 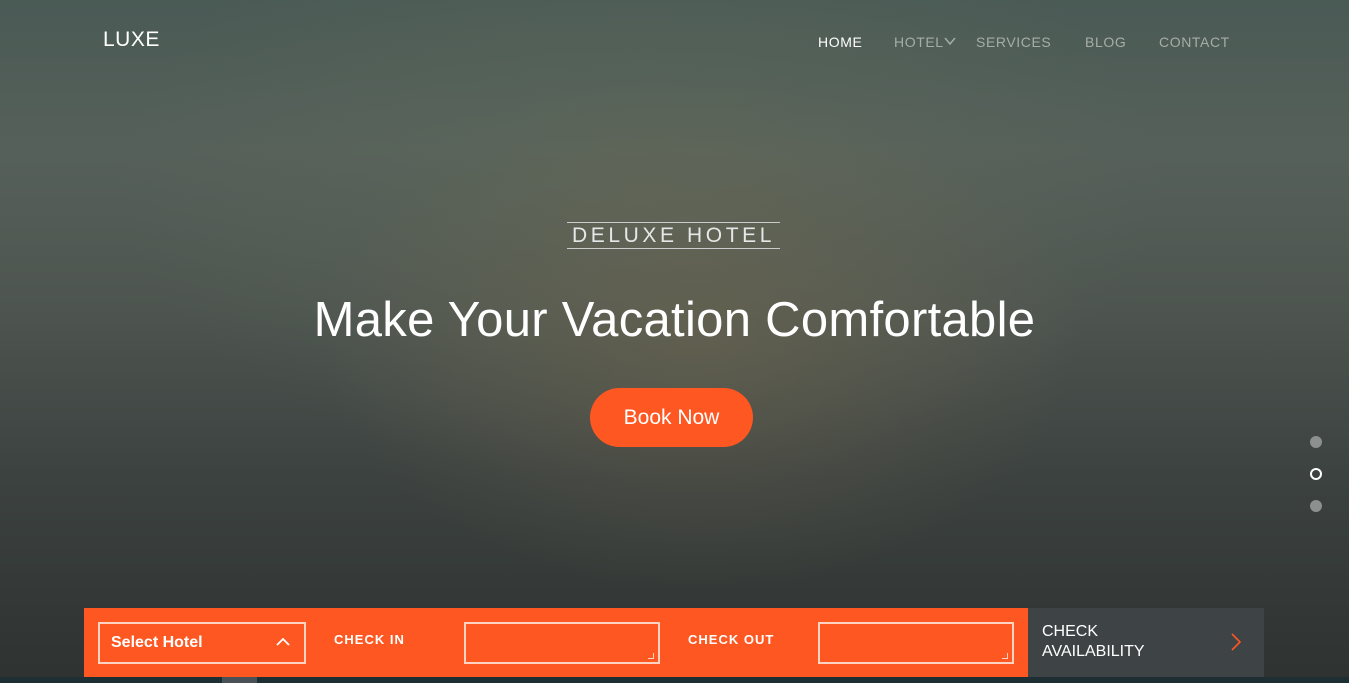 I want to click on check-availability-line1: CHECK, so click(x=1070, y=631).